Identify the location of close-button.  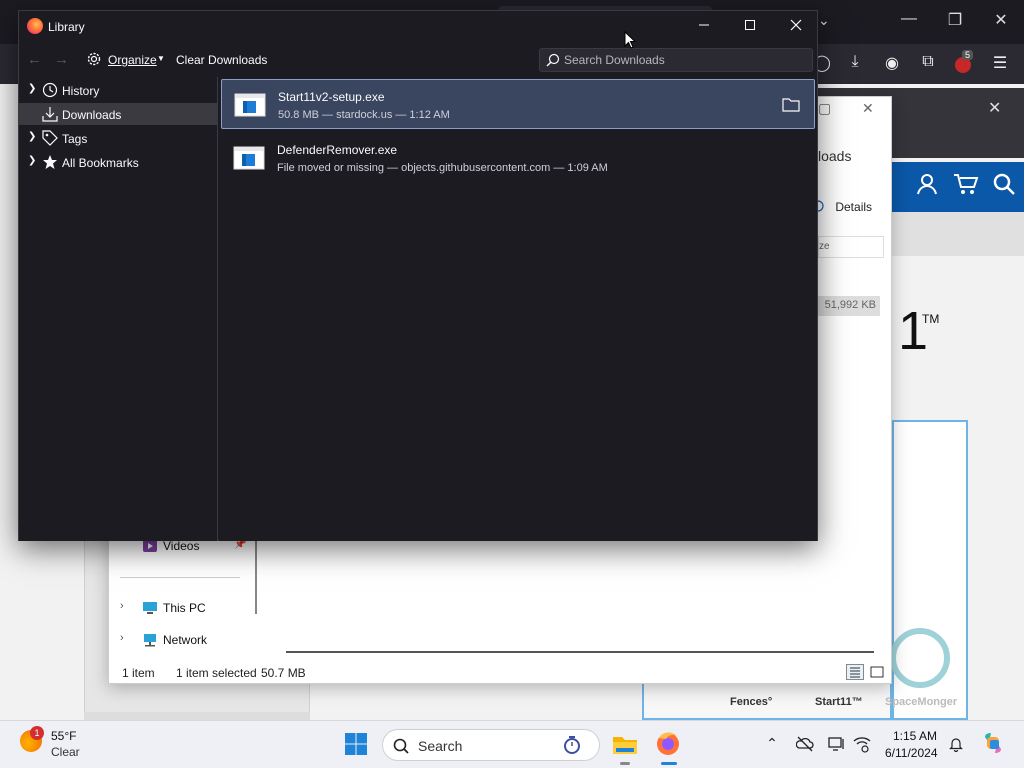
(796, 27).